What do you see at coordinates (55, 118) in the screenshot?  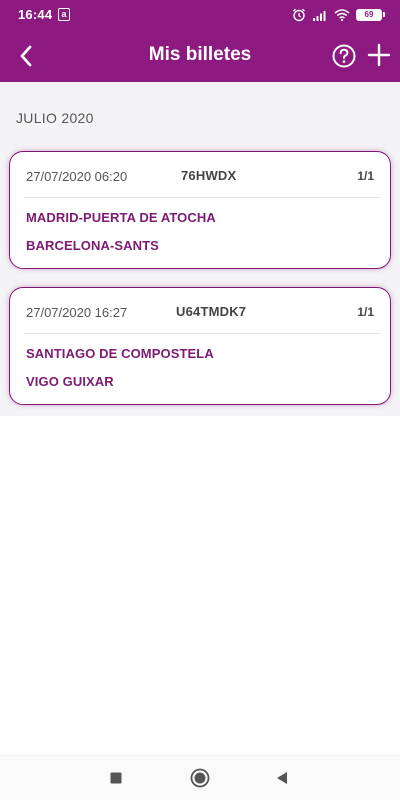 I see `month-header: JULIO 2020` at bounding box center [55, 118].